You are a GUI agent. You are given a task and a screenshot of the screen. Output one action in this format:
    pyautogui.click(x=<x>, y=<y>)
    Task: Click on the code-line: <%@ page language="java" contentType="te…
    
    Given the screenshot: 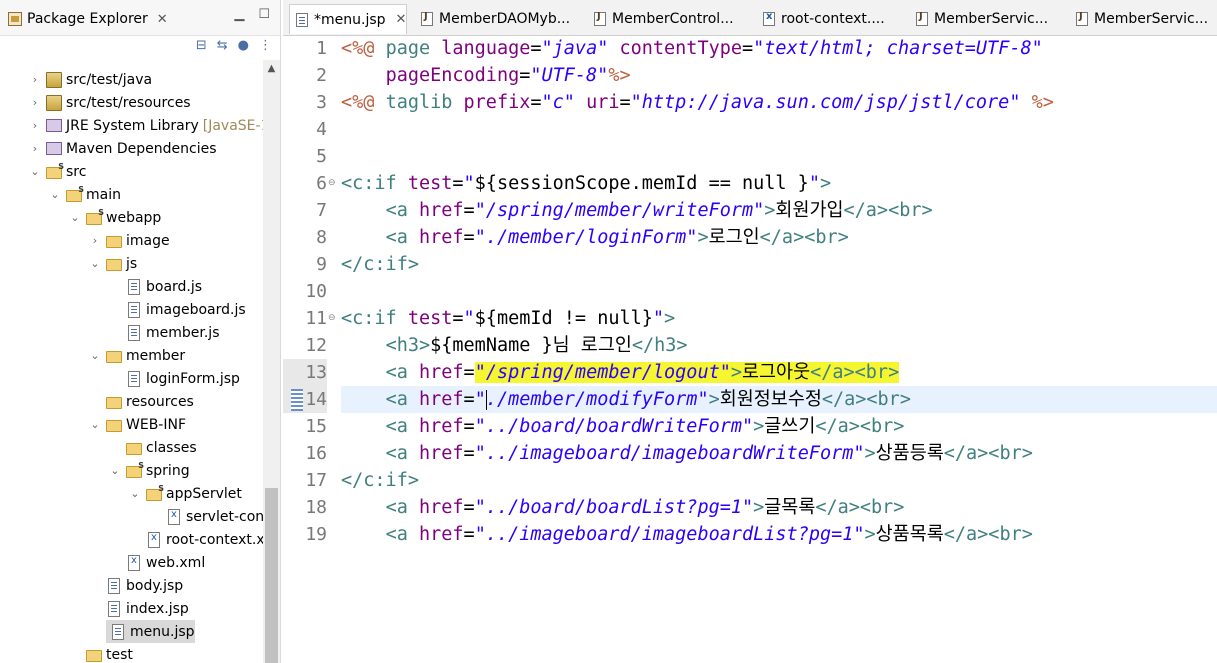 What is the action you would take?
    pyautogui.click(x=779, y=48)
    